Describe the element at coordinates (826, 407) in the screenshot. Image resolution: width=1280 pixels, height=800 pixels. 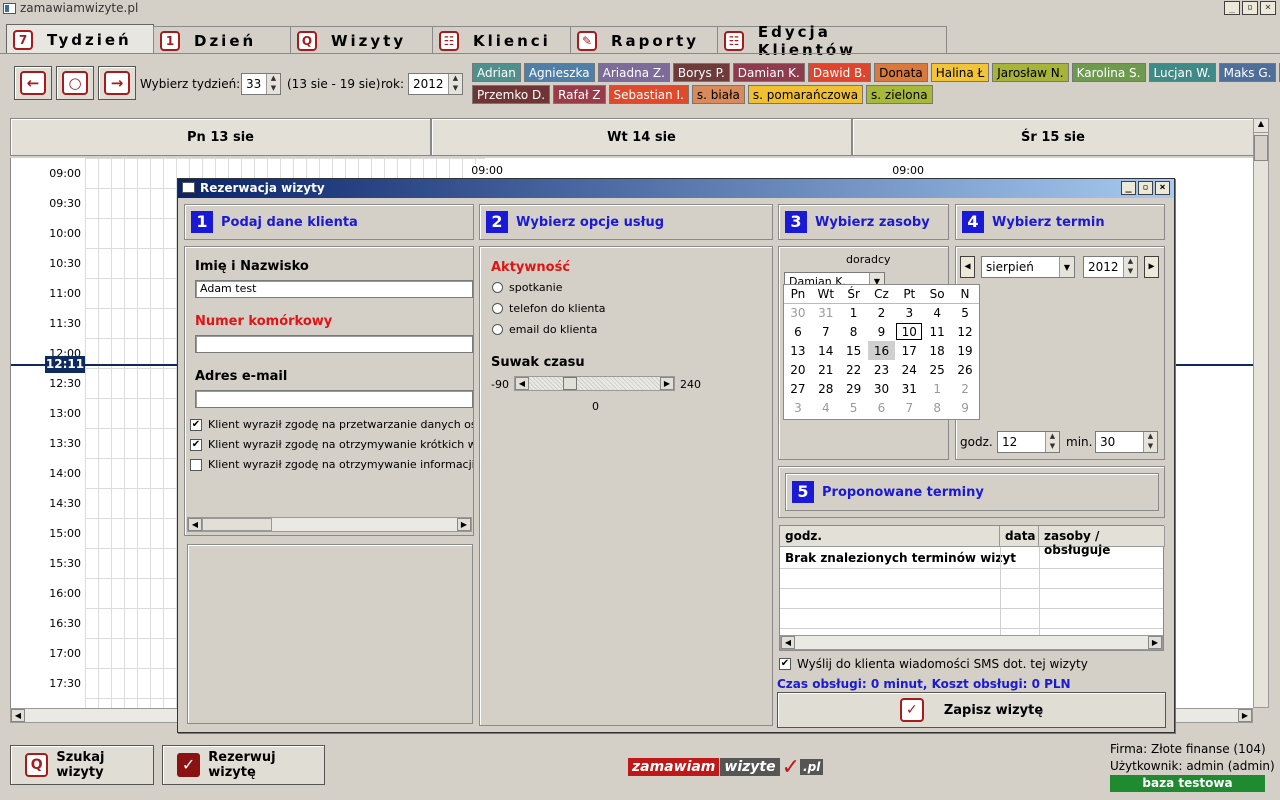
I see `calendar-day: 4` at that location.